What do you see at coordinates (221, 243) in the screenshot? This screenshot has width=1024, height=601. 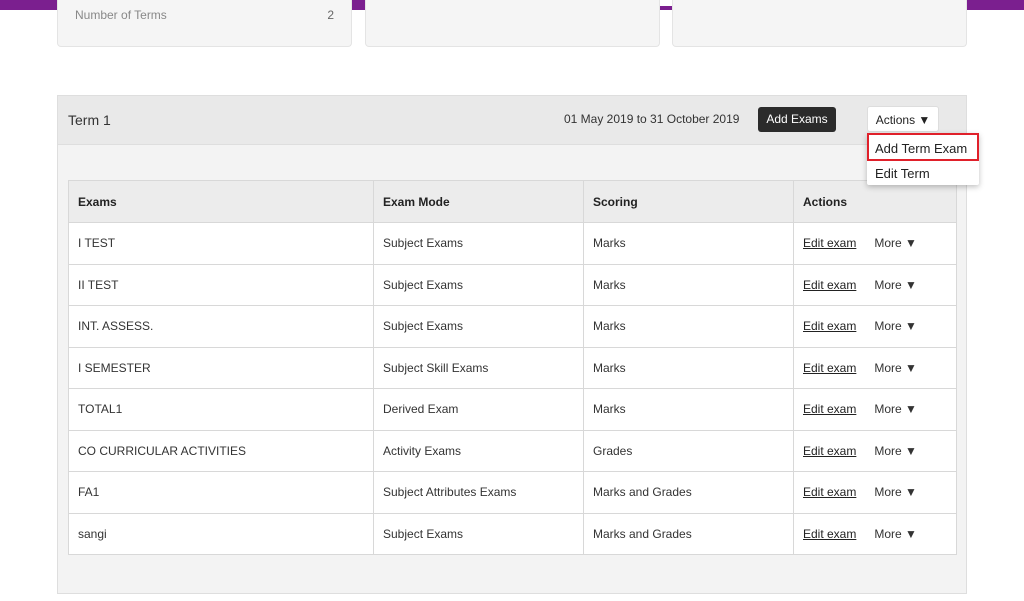 I see `exam-name: I TEST` at bounding box center [221, 243].